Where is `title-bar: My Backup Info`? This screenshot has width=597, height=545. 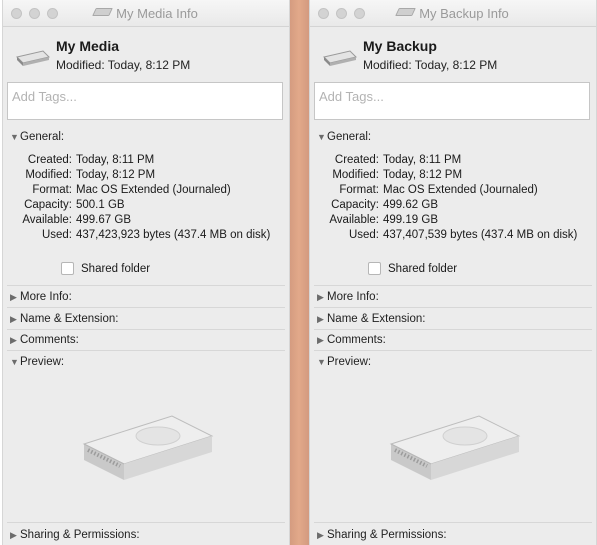 title-bar: My Backup Info is located at coordinates (453, 13).